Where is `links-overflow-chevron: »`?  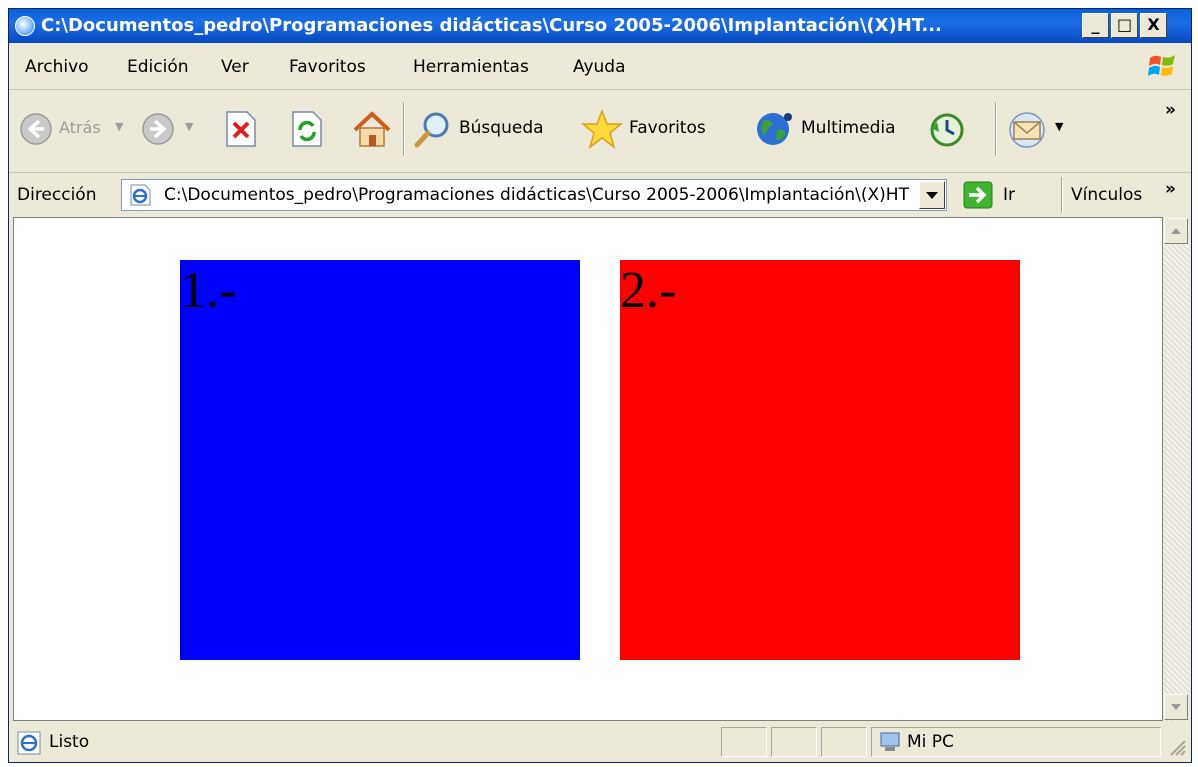
links-overflow-chevron: » is located at coordinates (1170, 189).